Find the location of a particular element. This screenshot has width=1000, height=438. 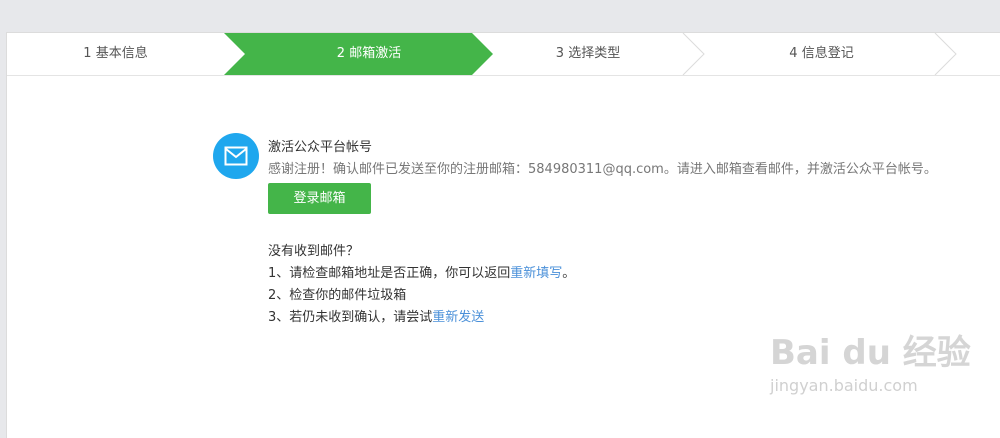

activation-title: 激活公众平台帐号 is located at coordinates (320, 147).